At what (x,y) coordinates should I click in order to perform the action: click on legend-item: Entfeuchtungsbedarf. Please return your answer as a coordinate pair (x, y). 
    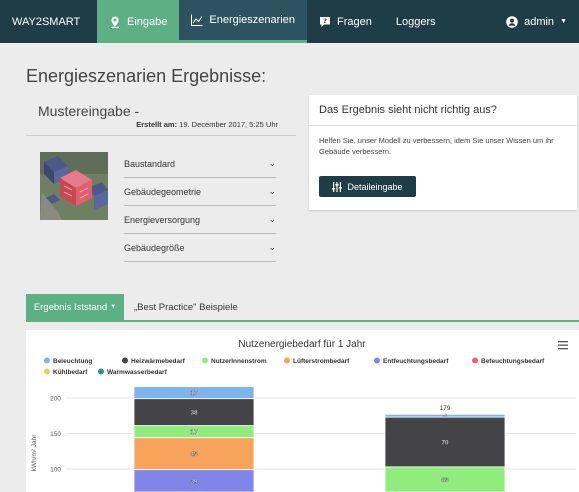
    Looking at the image, I should click on (411, 361).